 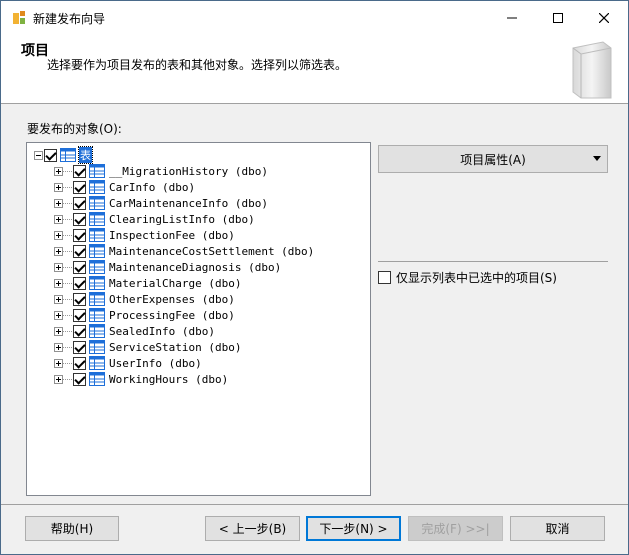 I want to click on minimize-button, so click(x=512, y=17).